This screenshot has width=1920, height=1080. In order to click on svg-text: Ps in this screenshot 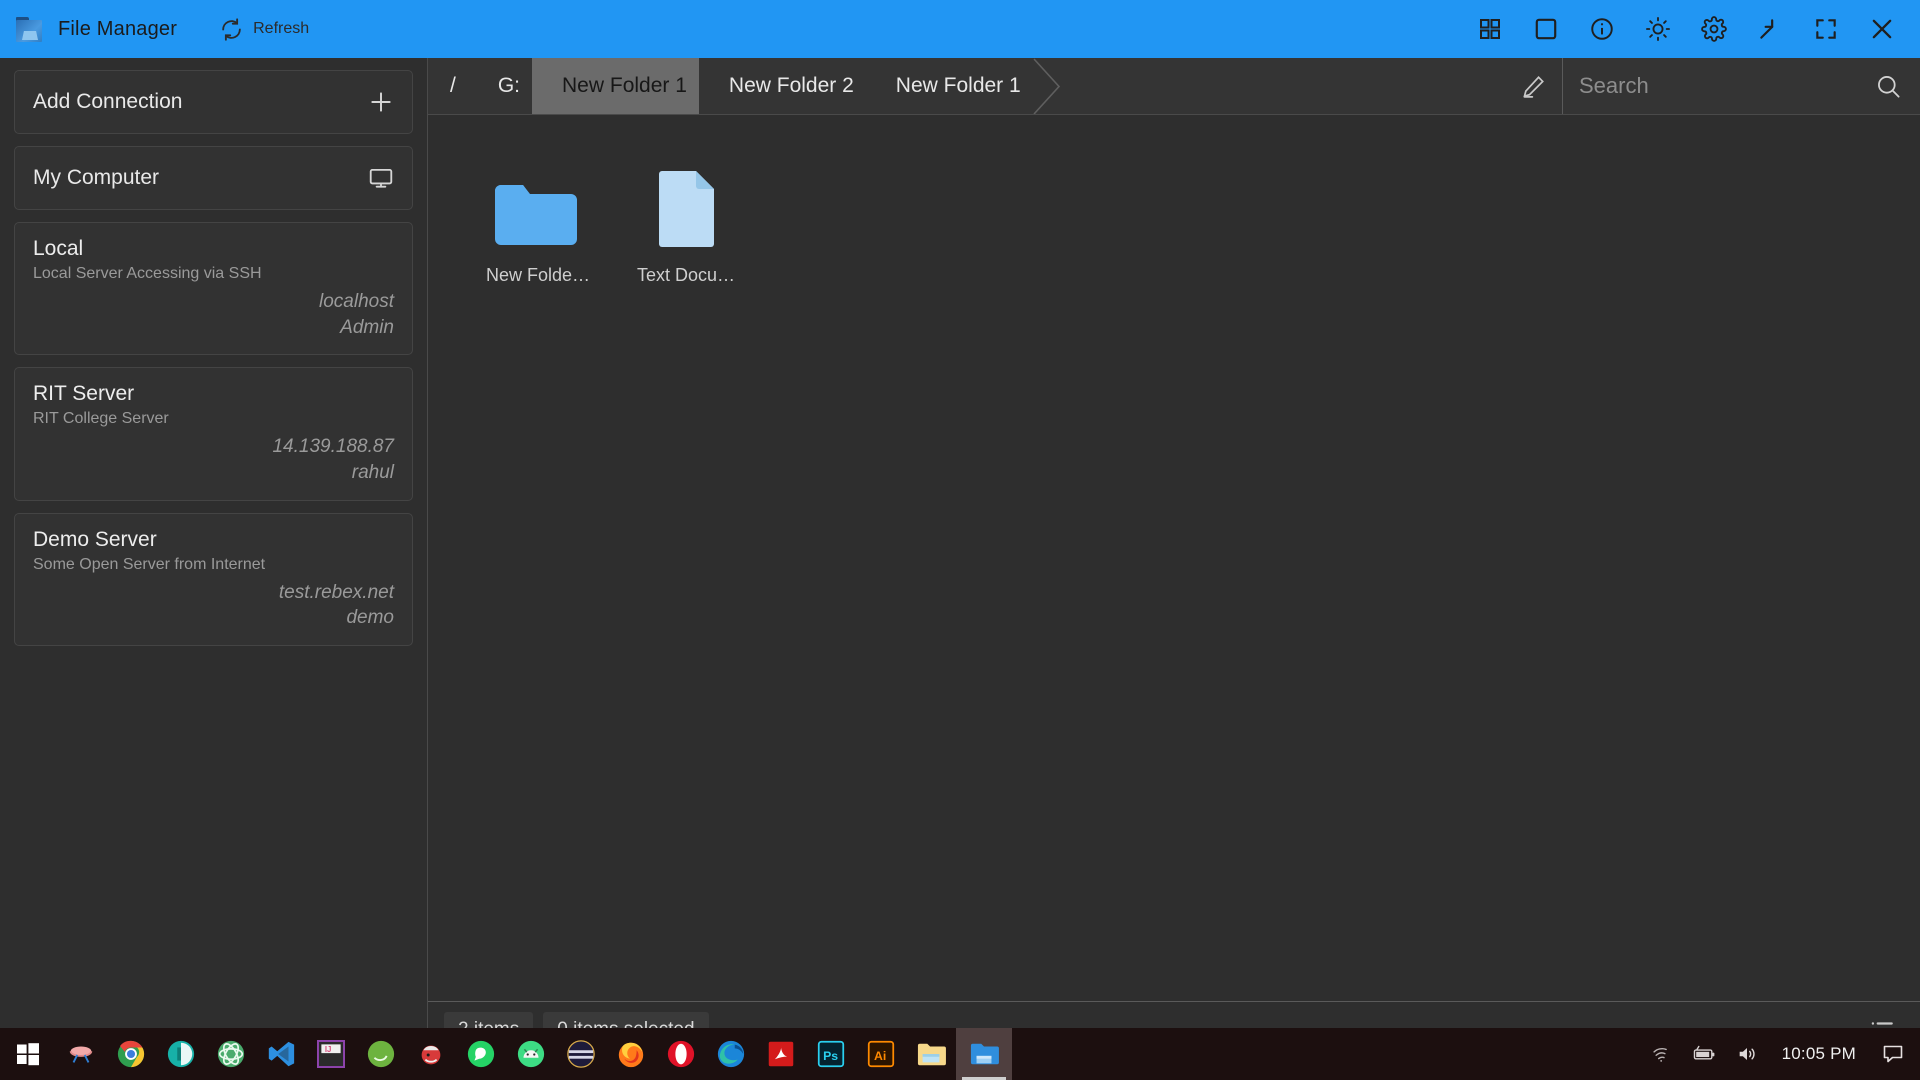, I will do `click(830, 1056)`.